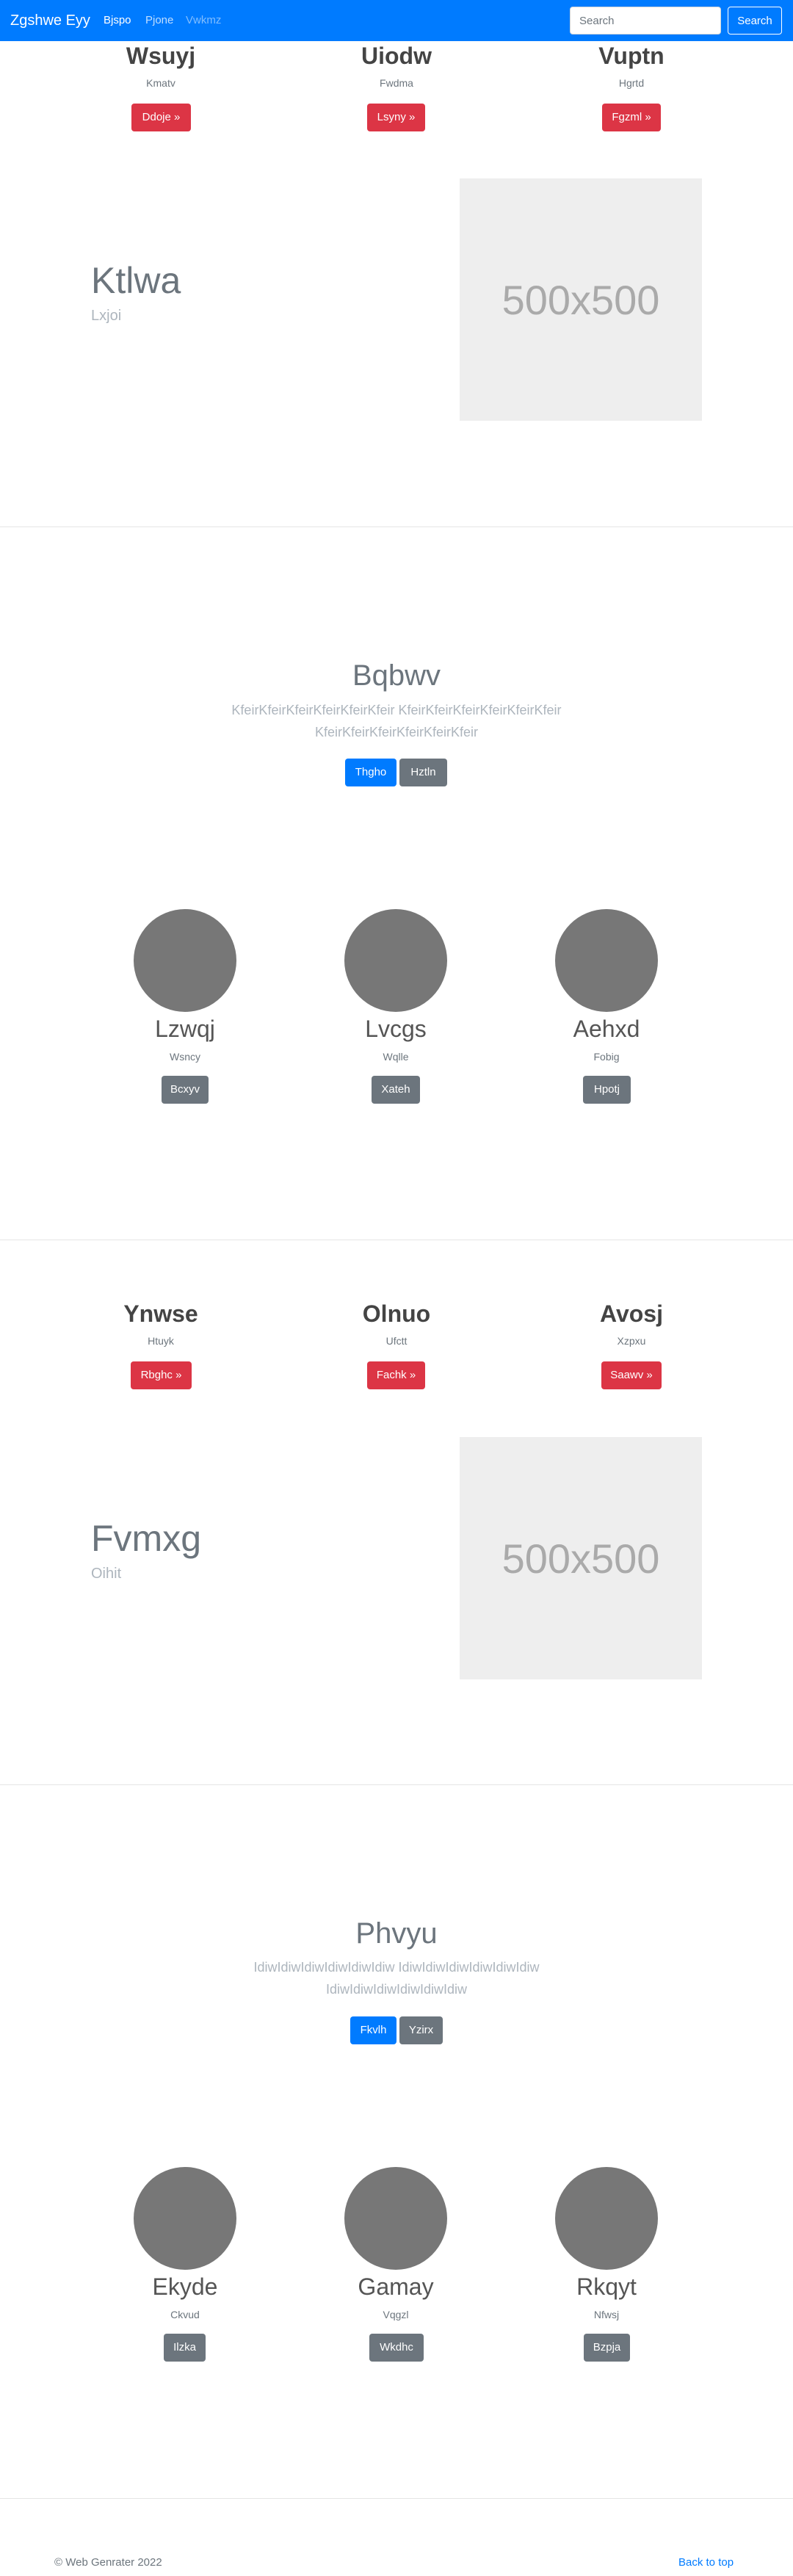 The height and width of the screenshot is (2576, 793). Describe the element at coordinates (606, 1029) in the screenshot. I see `person-name: Aehxd` at that location.